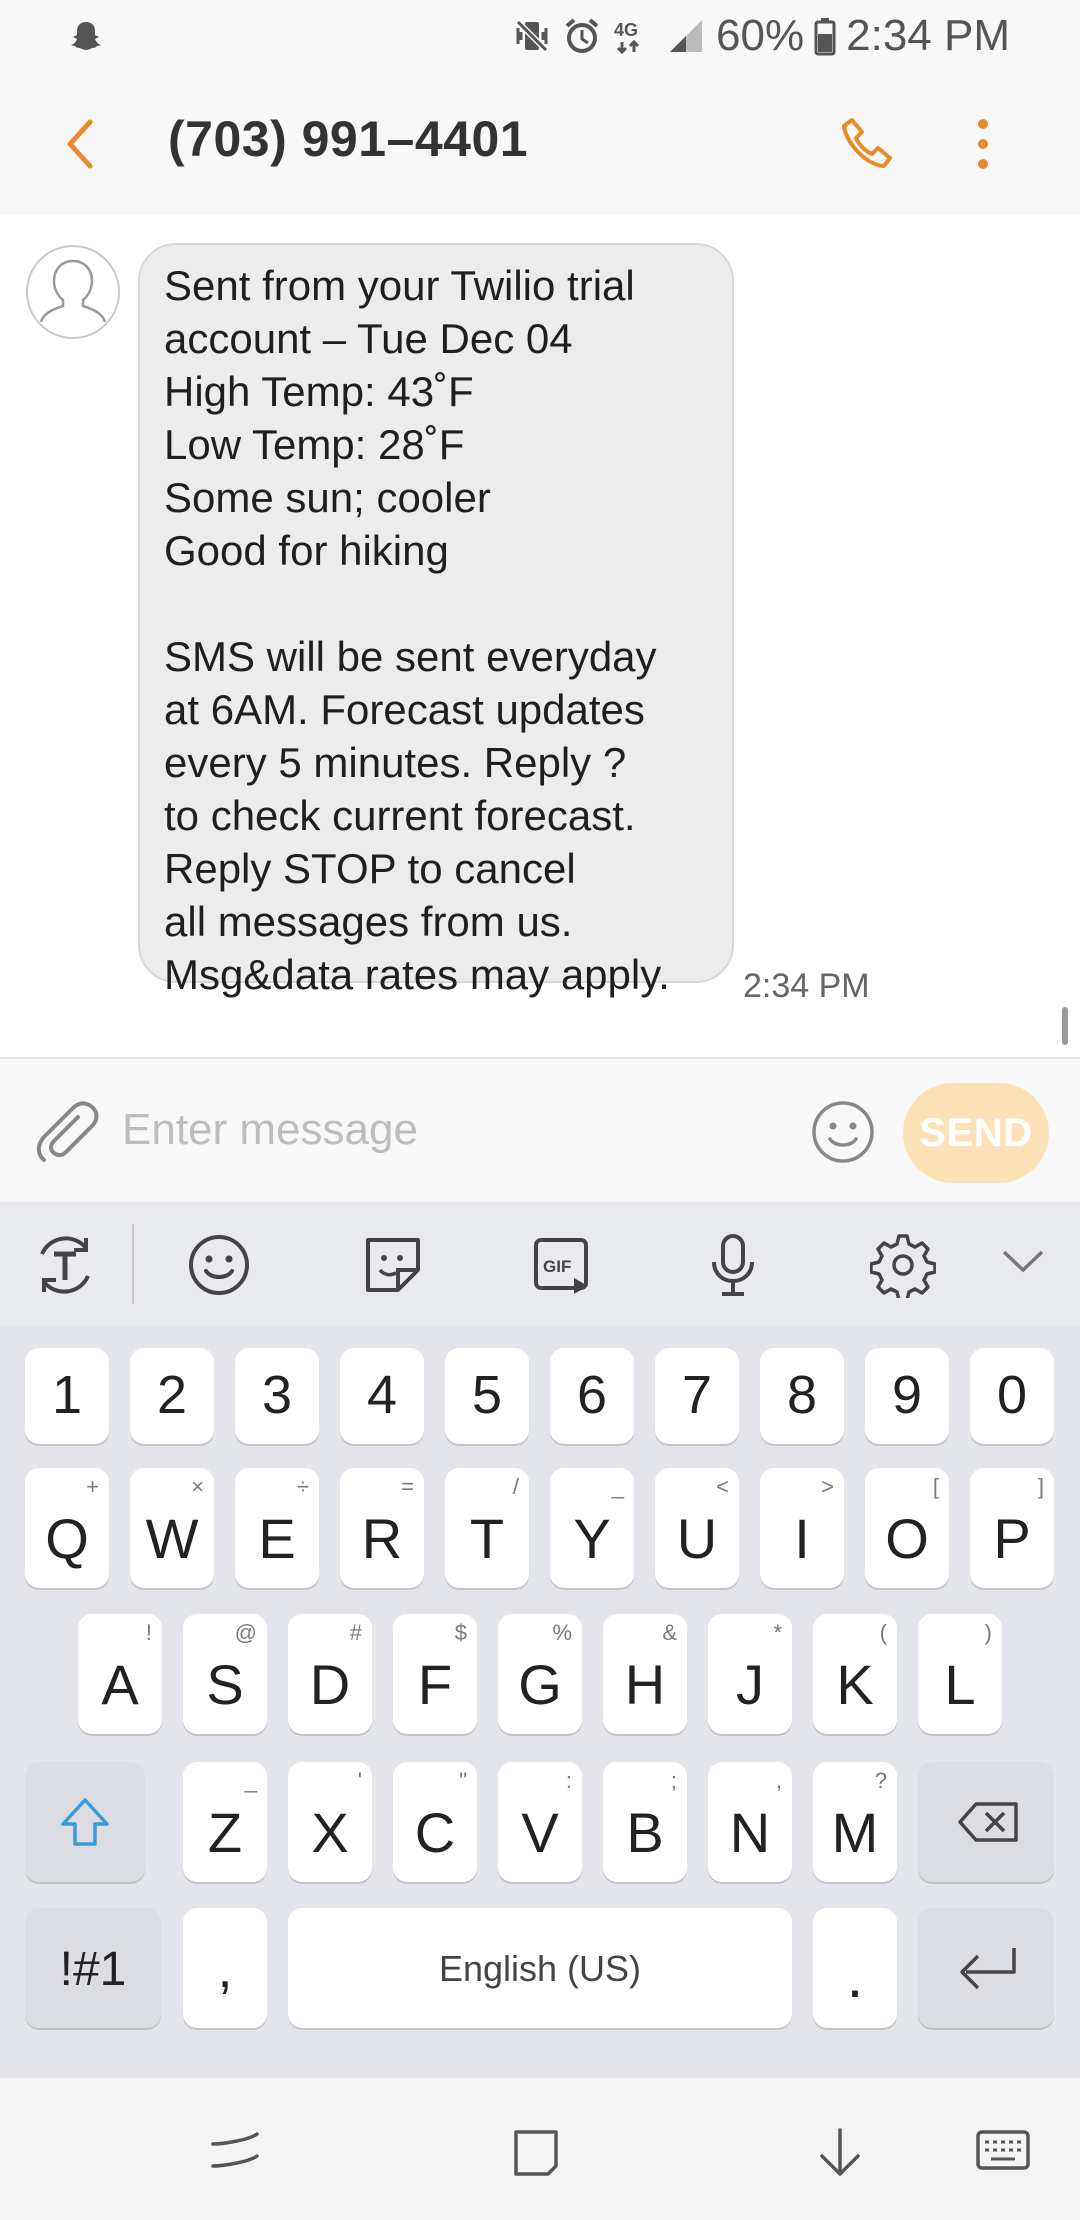 The height and width of the screenshot is (2220, 1080). I want to click on message-text-line: at 6AM. Forecast updates, so click(404, 709).